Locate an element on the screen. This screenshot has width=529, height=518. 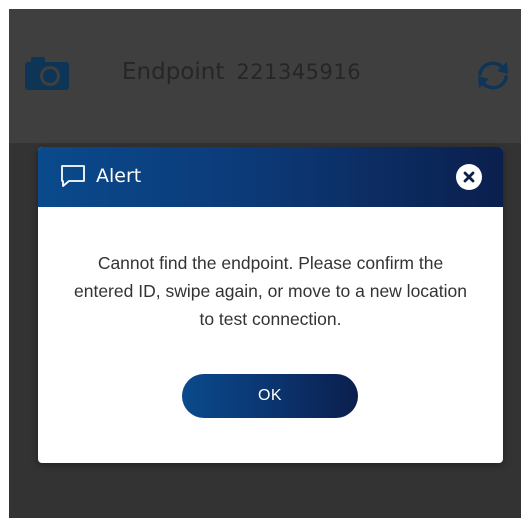
close-button is located at coordinates (469, 177).